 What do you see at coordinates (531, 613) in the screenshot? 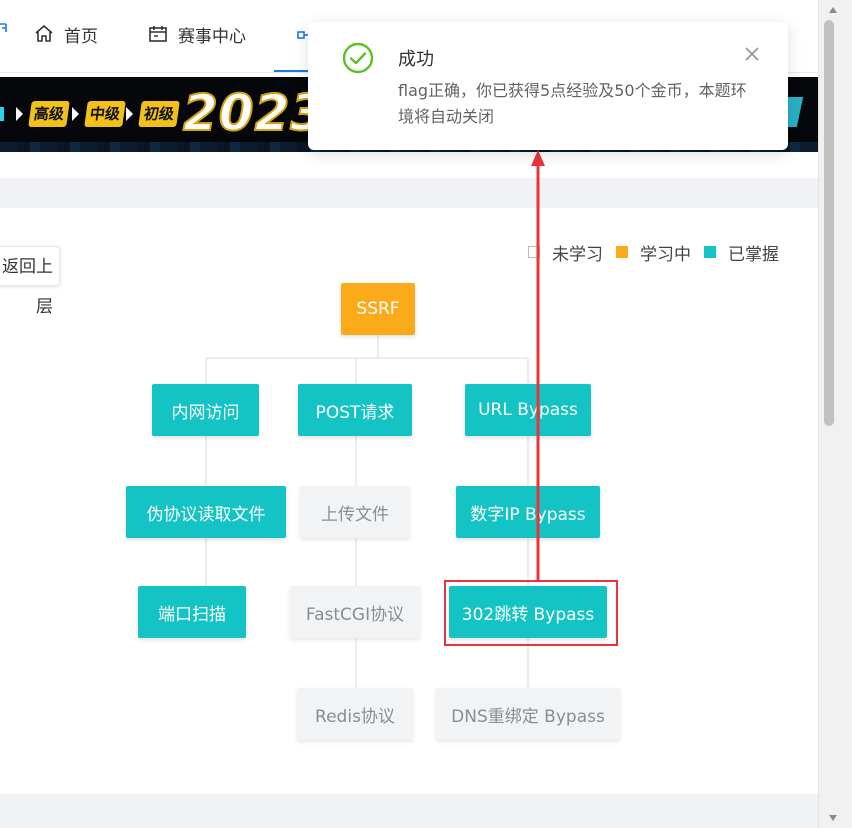
I see `annotation-highlight-box` at bounding box center [531, 613].